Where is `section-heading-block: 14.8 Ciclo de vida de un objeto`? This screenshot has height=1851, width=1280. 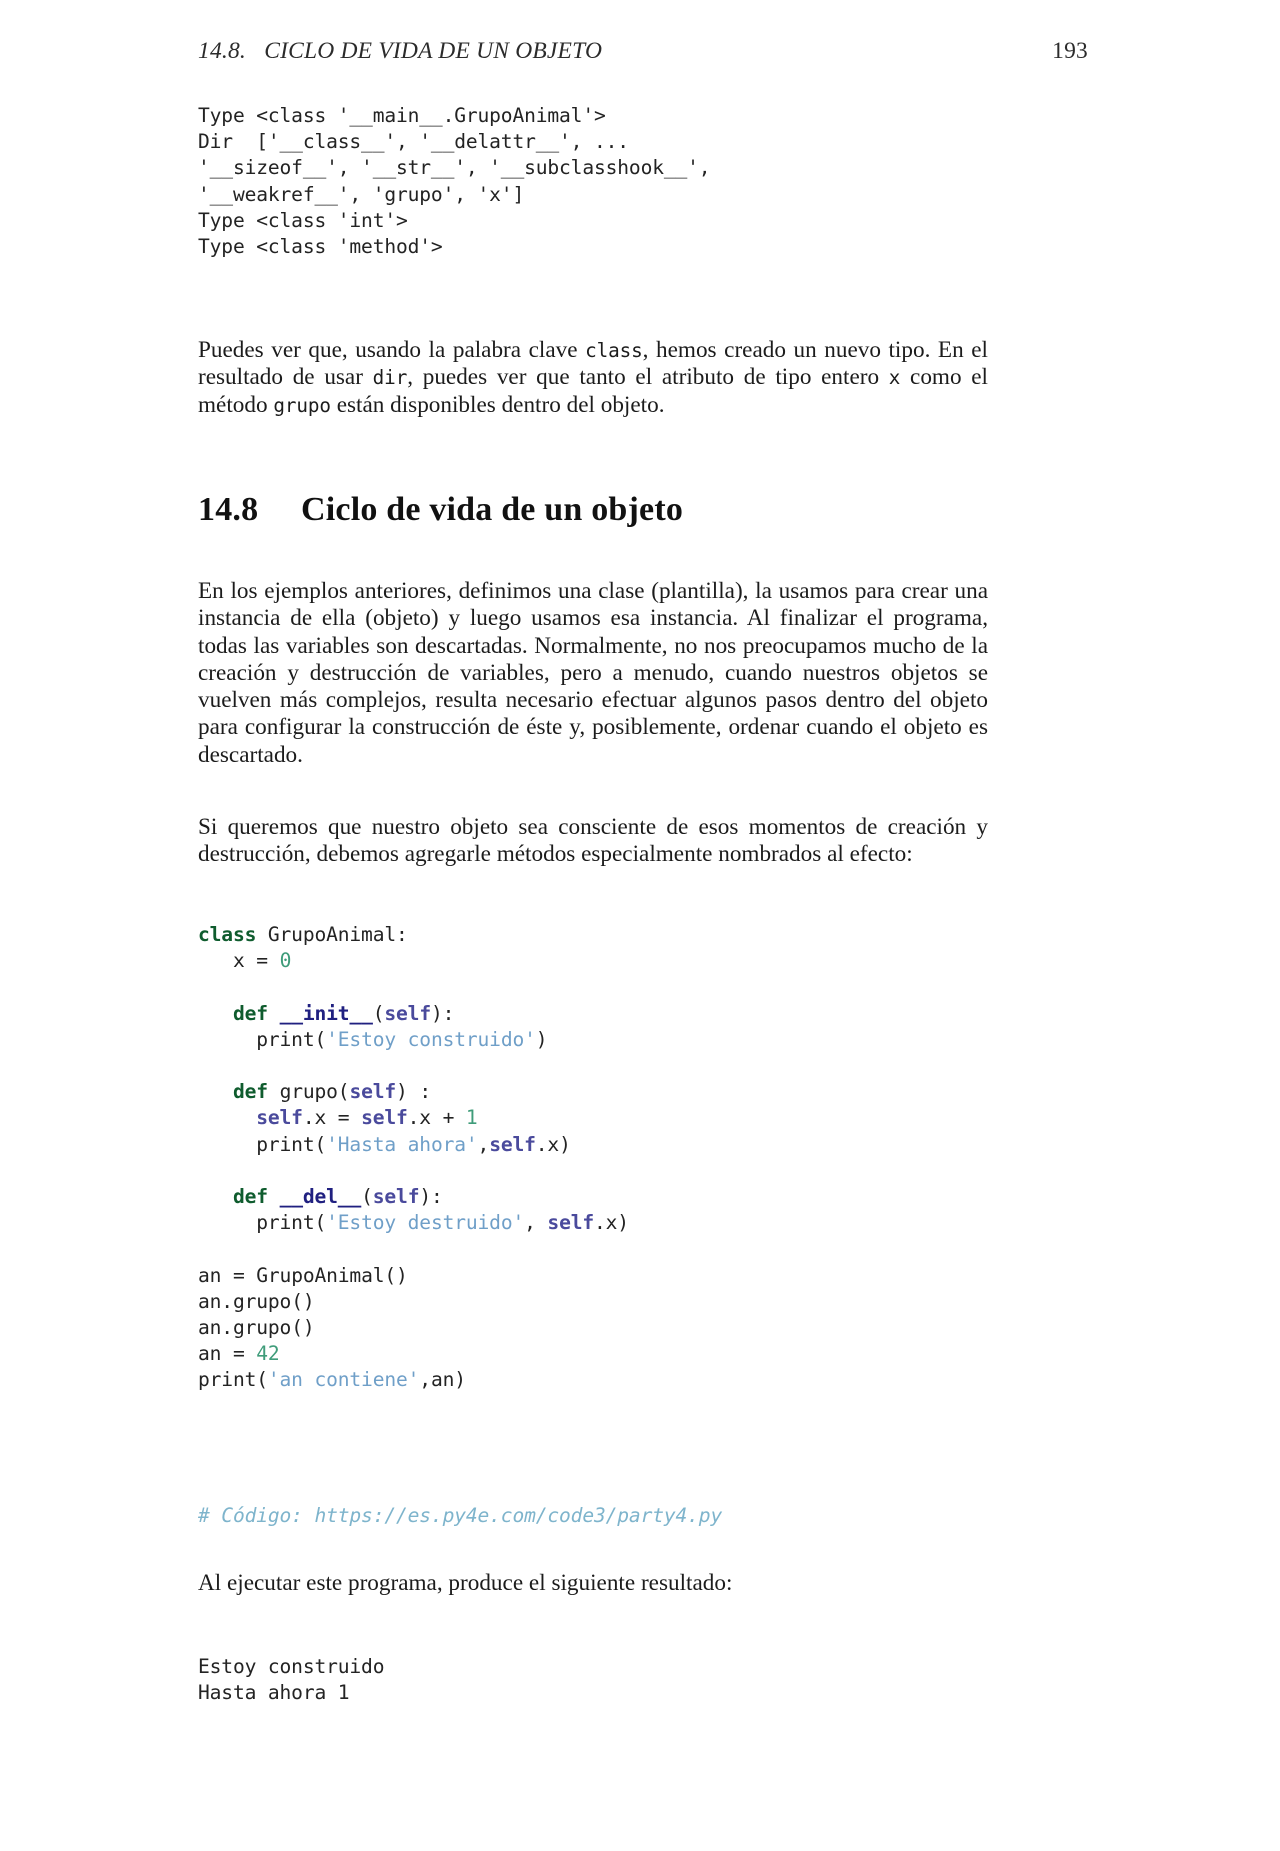
section-heading-block: 14.8 Ciclo de vida de un objeto is located at coordinates (593, 510).